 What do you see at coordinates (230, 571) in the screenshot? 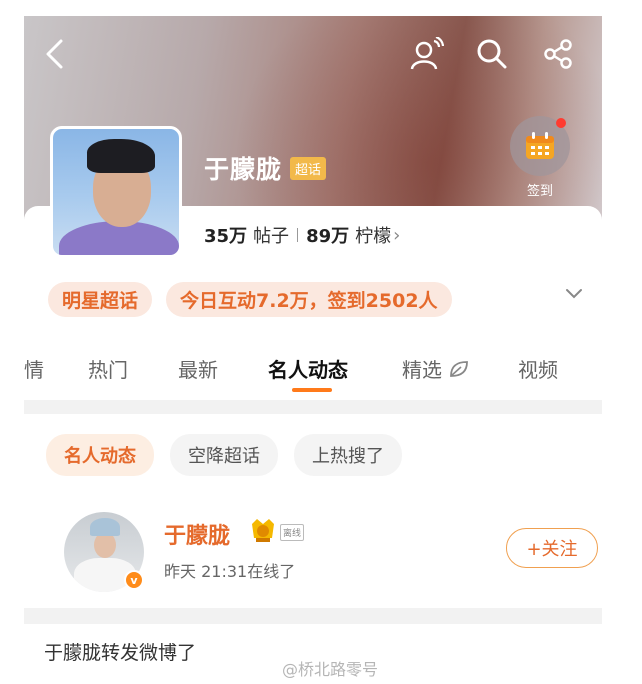
I see `post-time: 昨天 21:31在线了` at bounding box center [230, 571].